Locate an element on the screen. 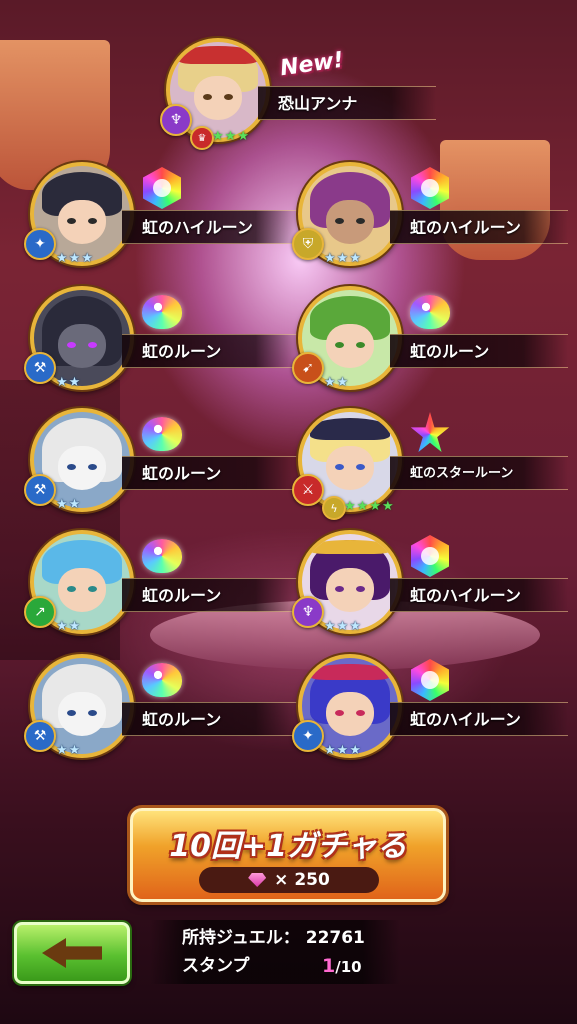  stamp-max: /10 is located at coordinates (348, 967).